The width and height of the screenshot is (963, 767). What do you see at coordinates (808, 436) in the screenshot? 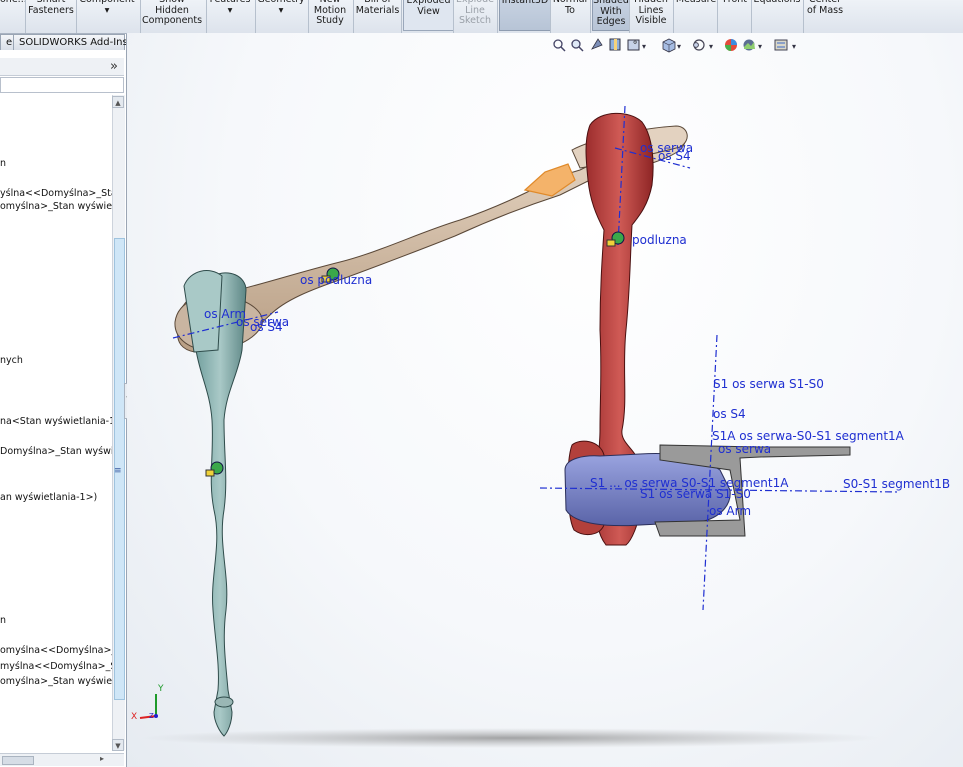
I see `axis-label-s1a-os-serwa: S1A os serwa-S0-S1 segment1A` at bounding box center [808, 436].